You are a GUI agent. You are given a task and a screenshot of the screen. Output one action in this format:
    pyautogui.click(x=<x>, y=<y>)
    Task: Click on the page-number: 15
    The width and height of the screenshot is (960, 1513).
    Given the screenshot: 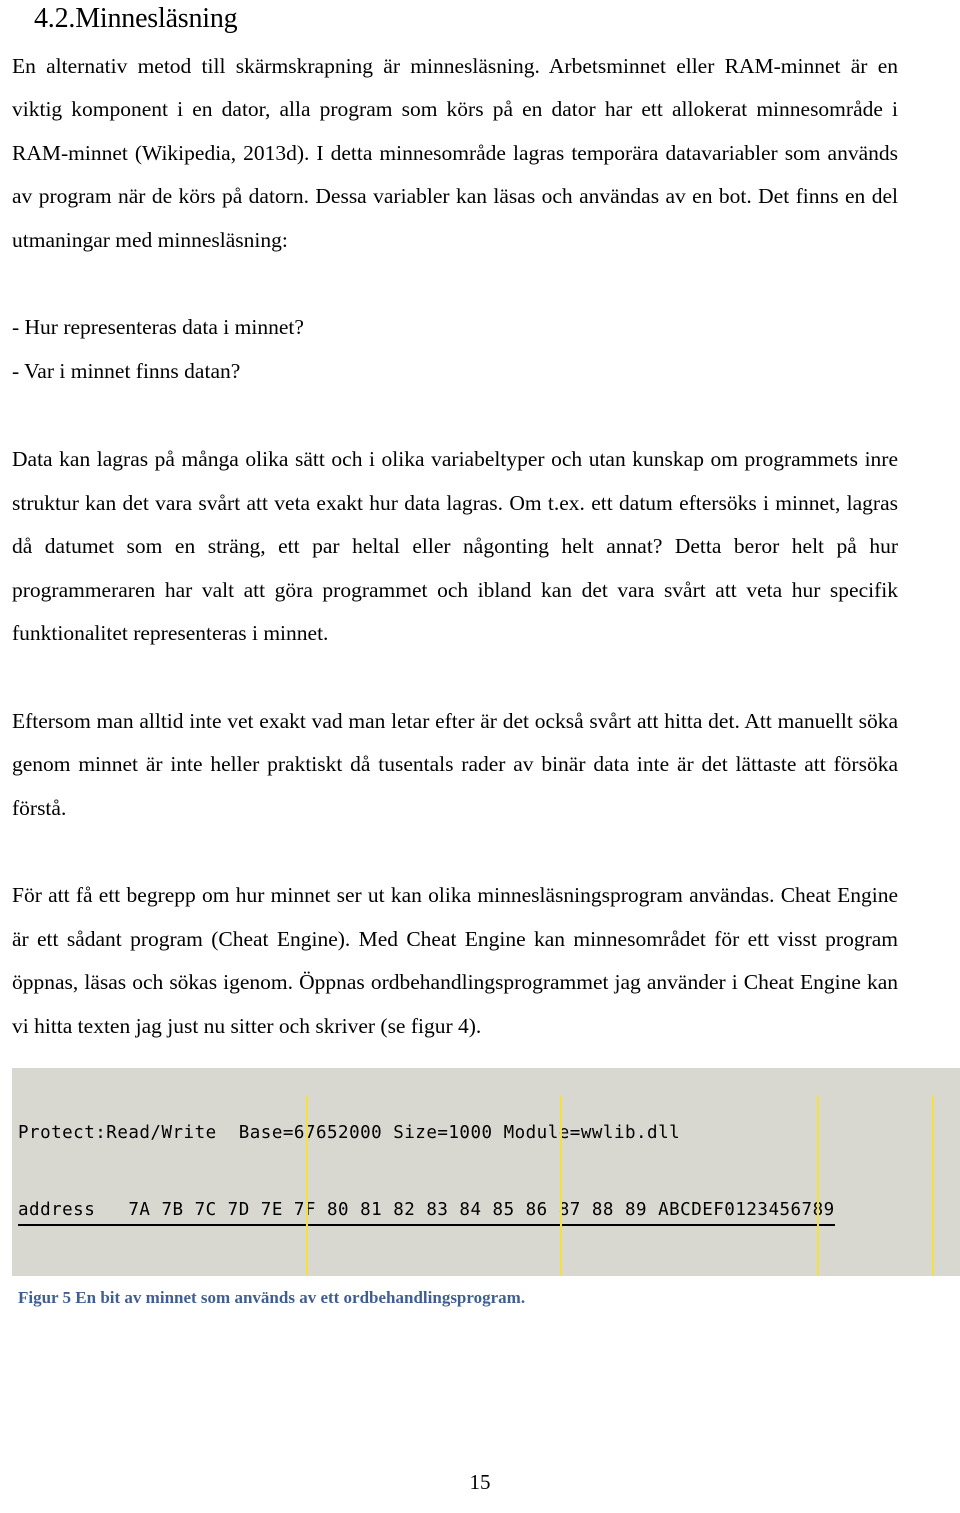 What is the action you would take?
    pyautogui.click(x=480, y=1482)
    